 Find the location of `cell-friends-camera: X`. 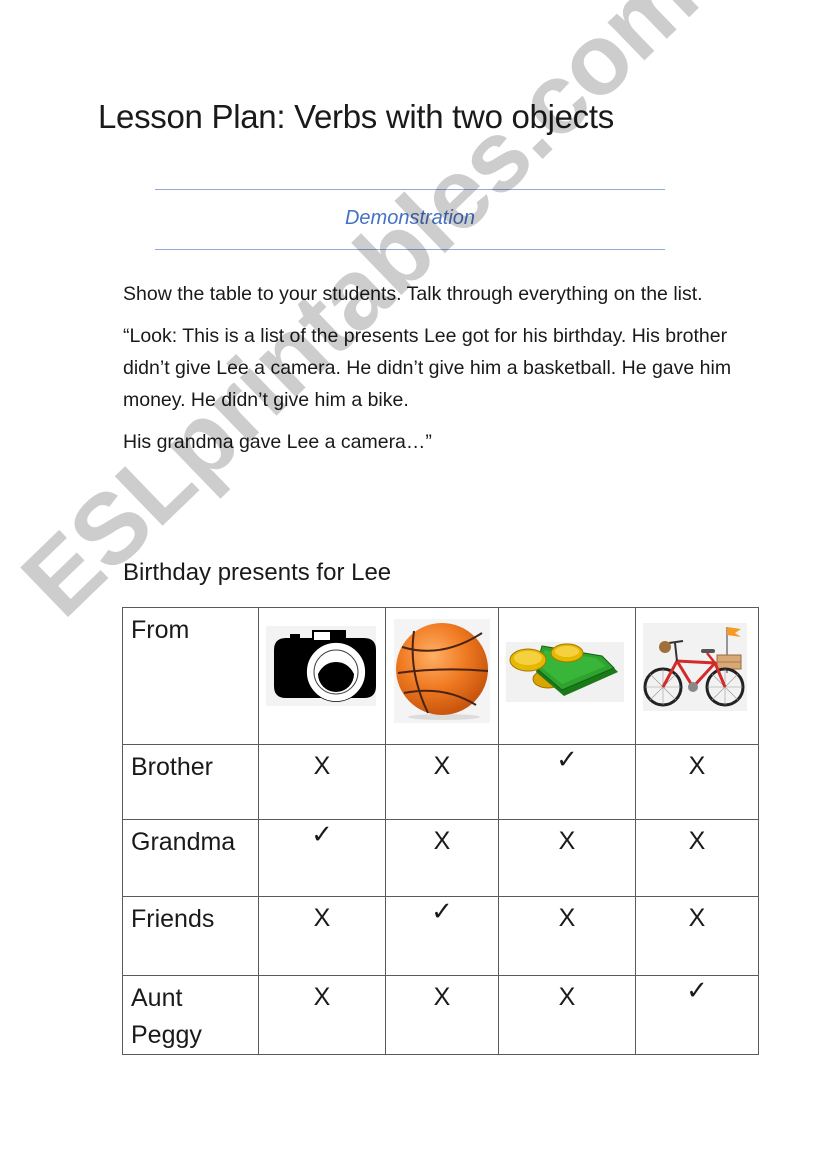

cell-friends-camera: X is located at coordinates (322, 936).